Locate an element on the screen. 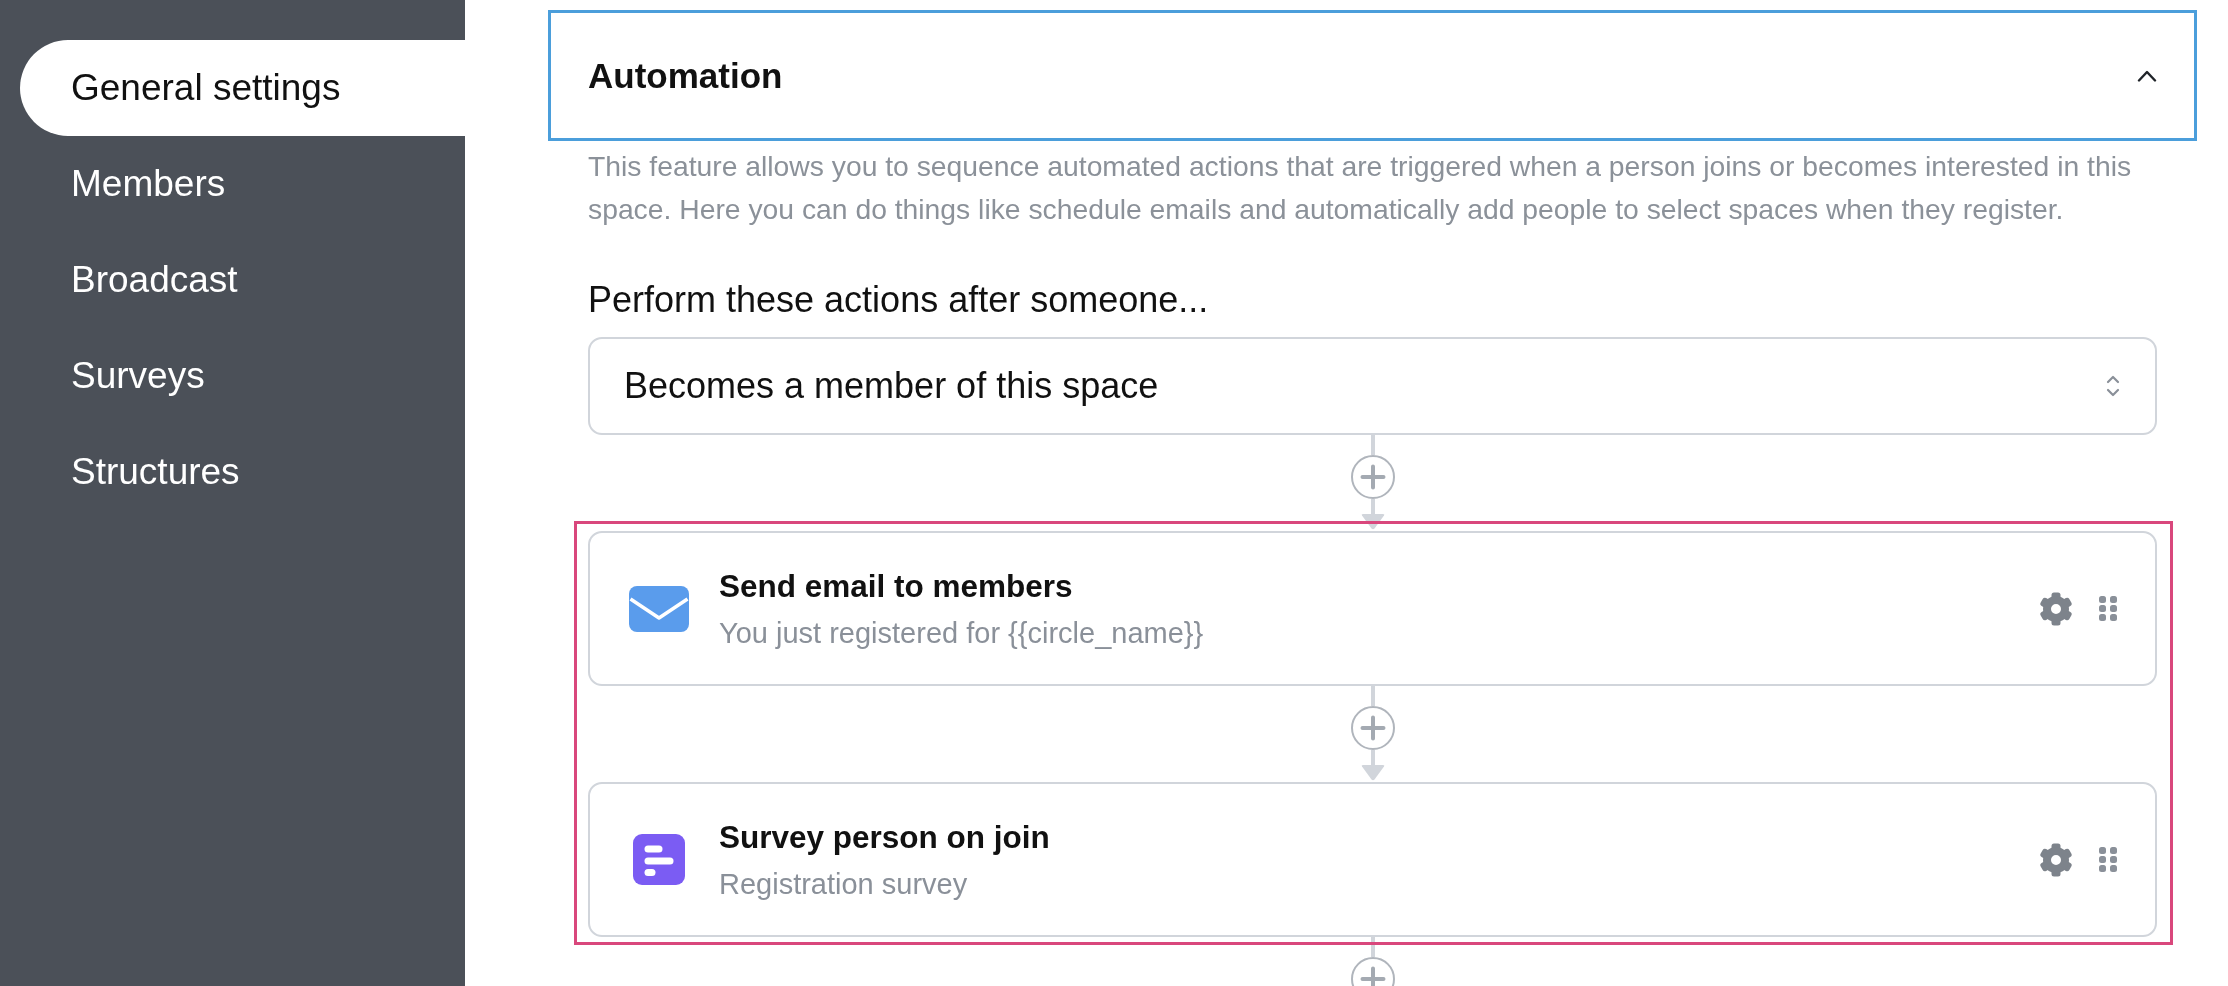 The image size is (2228, 986). step-subtitle: Registration survey is located at coordinates (843, 883).